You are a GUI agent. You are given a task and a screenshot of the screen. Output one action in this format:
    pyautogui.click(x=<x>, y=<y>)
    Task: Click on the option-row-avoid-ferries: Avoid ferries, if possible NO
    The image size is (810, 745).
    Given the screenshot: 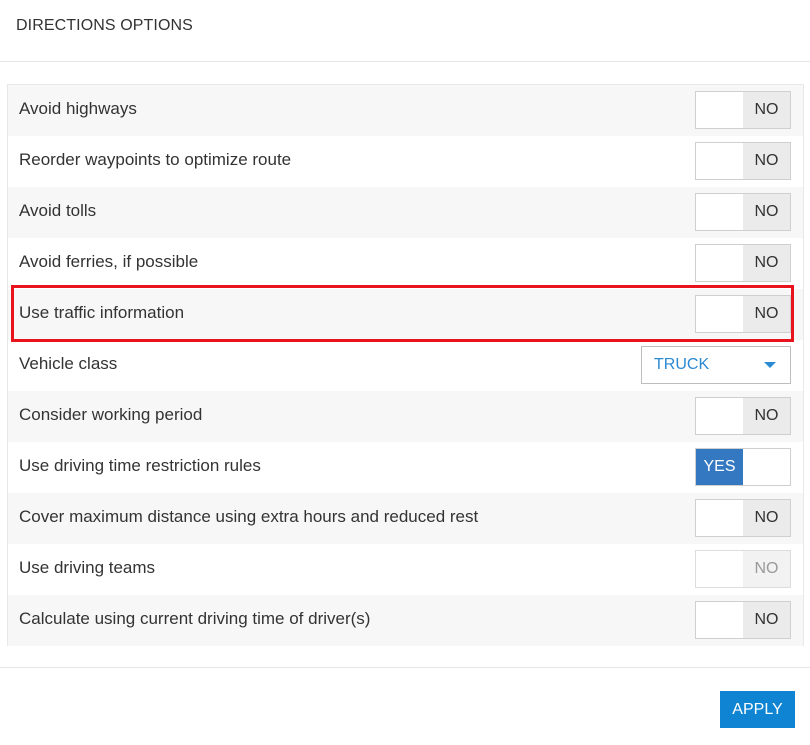 What is the action you would take?
    pyautogui.click(x=405, y=263)
    